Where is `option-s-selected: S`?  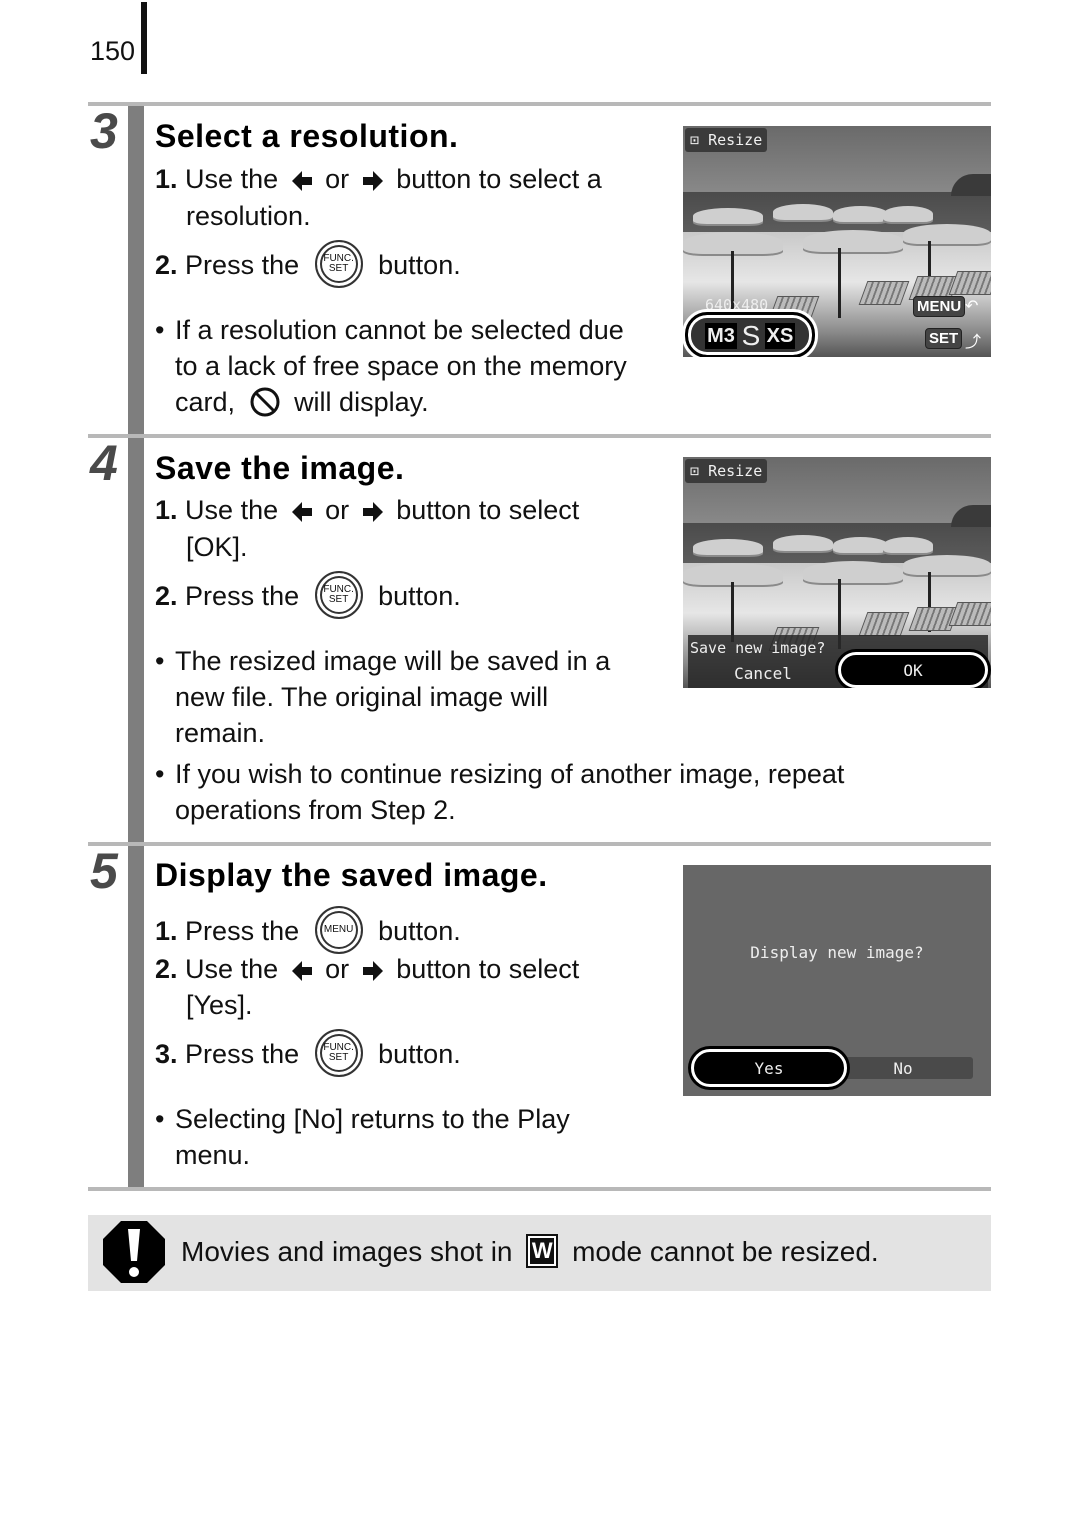 option-s-selected: S is located at coordinates (751, 335).